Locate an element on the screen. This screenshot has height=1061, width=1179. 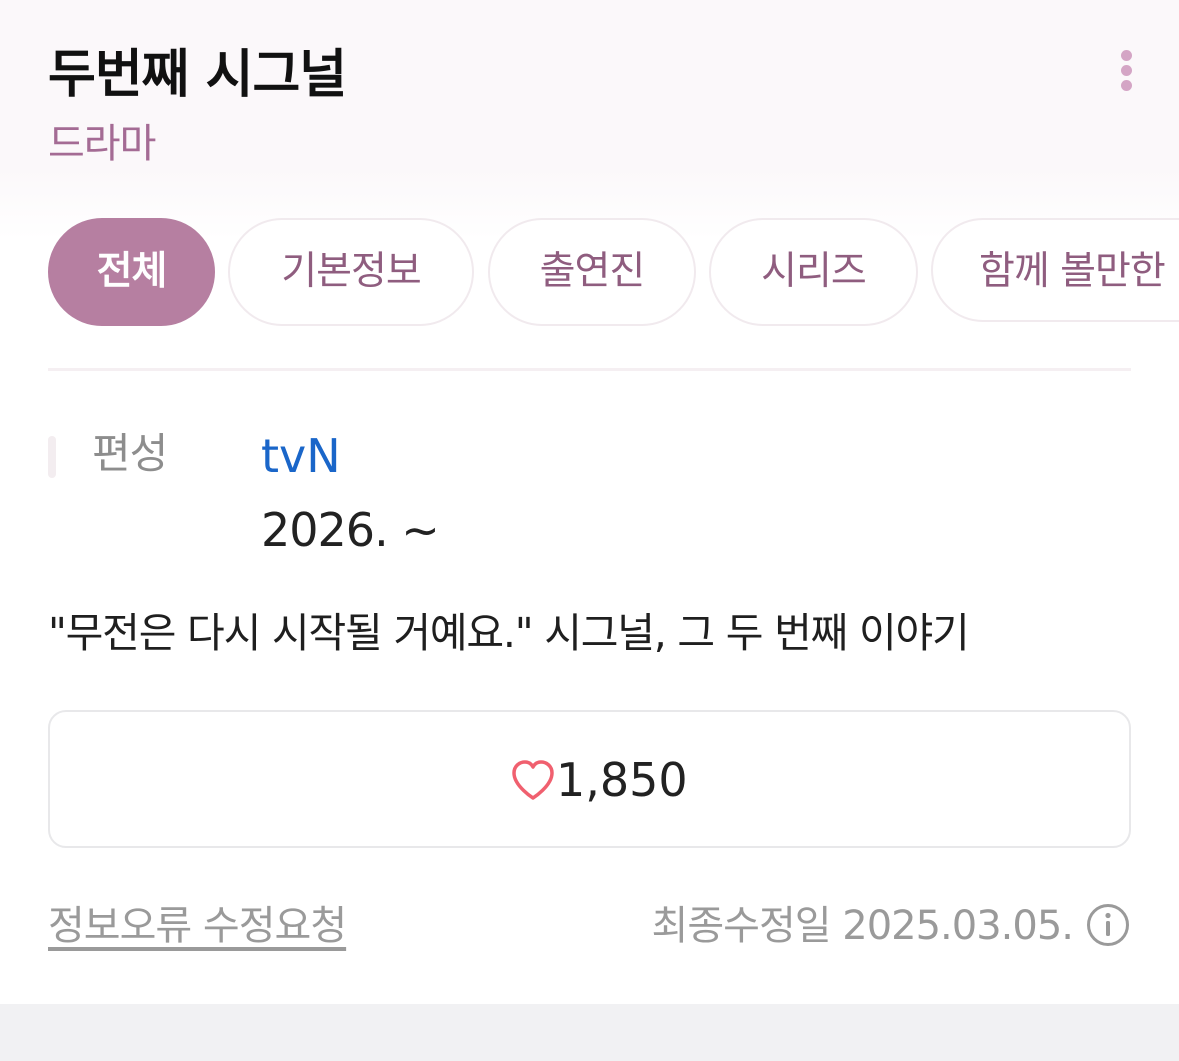
channel-link: tvN is located at coordinates (301, 456).